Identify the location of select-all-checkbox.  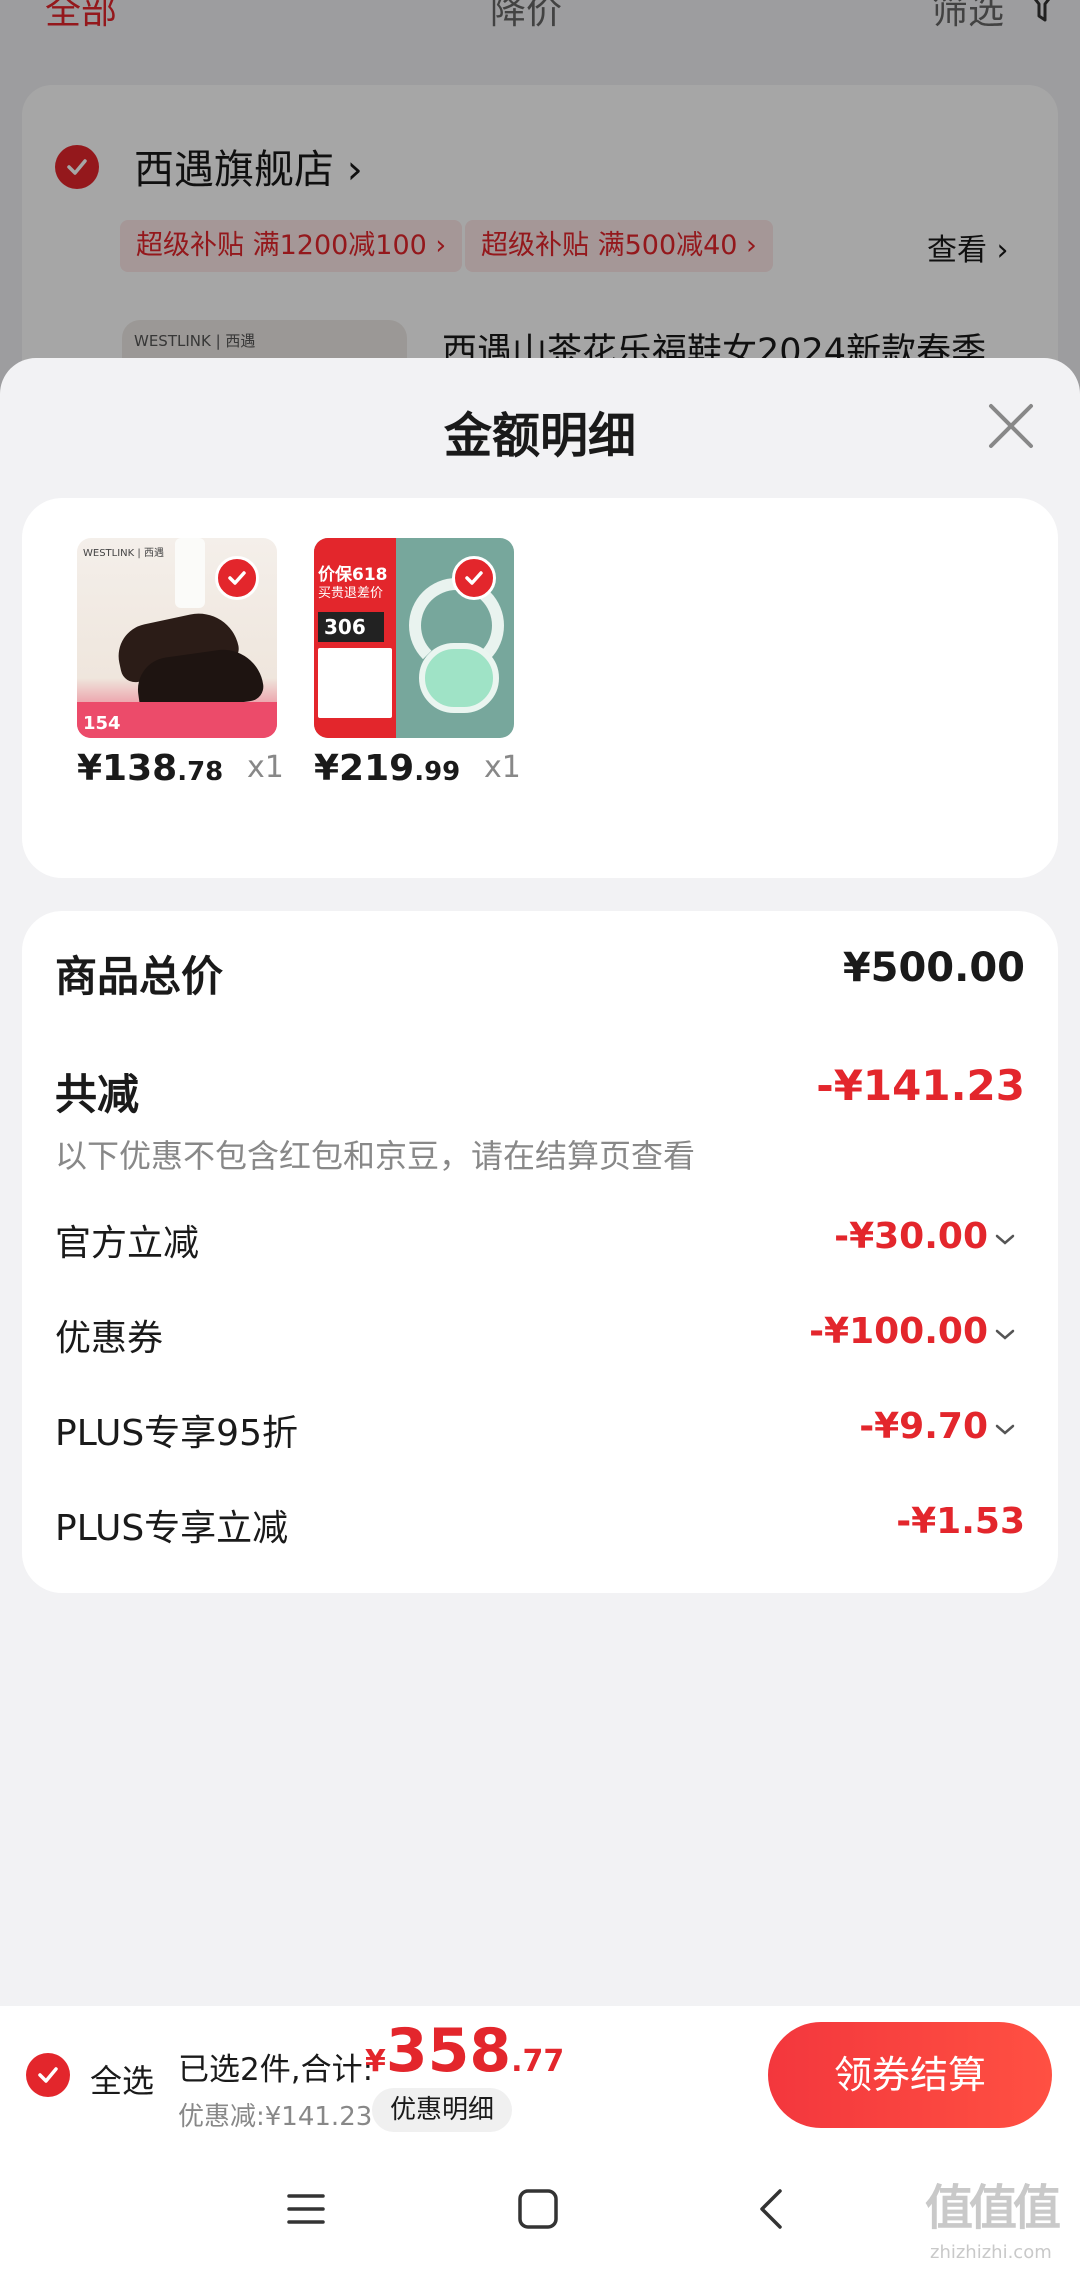
(48, 2075).